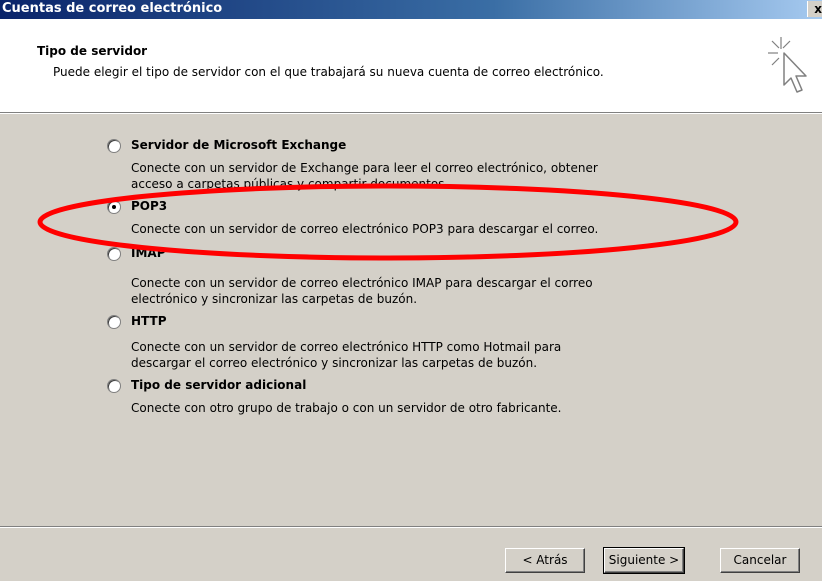  Describe the element at coordinates (238, 145) in the screenshot. I see `option-exchange-label: Servidor de Microsoft Exchange` at that location.